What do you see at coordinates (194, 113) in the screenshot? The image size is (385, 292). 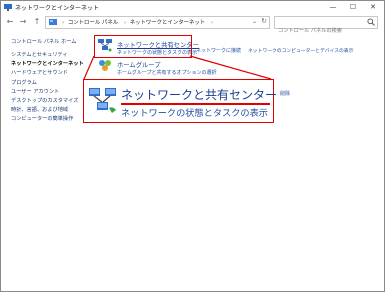 I see `callout-subtitle: ネットワークの状態とタスクの表示` at bounding box center [194, 113].